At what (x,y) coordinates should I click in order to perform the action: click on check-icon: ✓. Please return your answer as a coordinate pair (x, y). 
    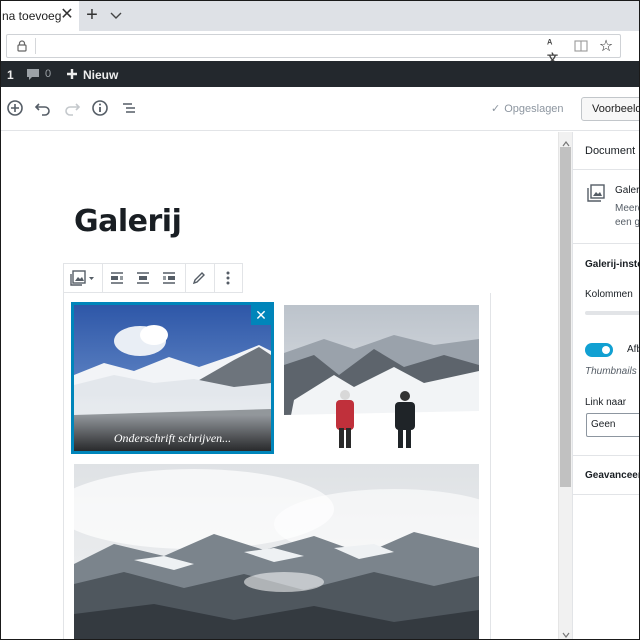
    Looking at the image, I should click on (496, 109).